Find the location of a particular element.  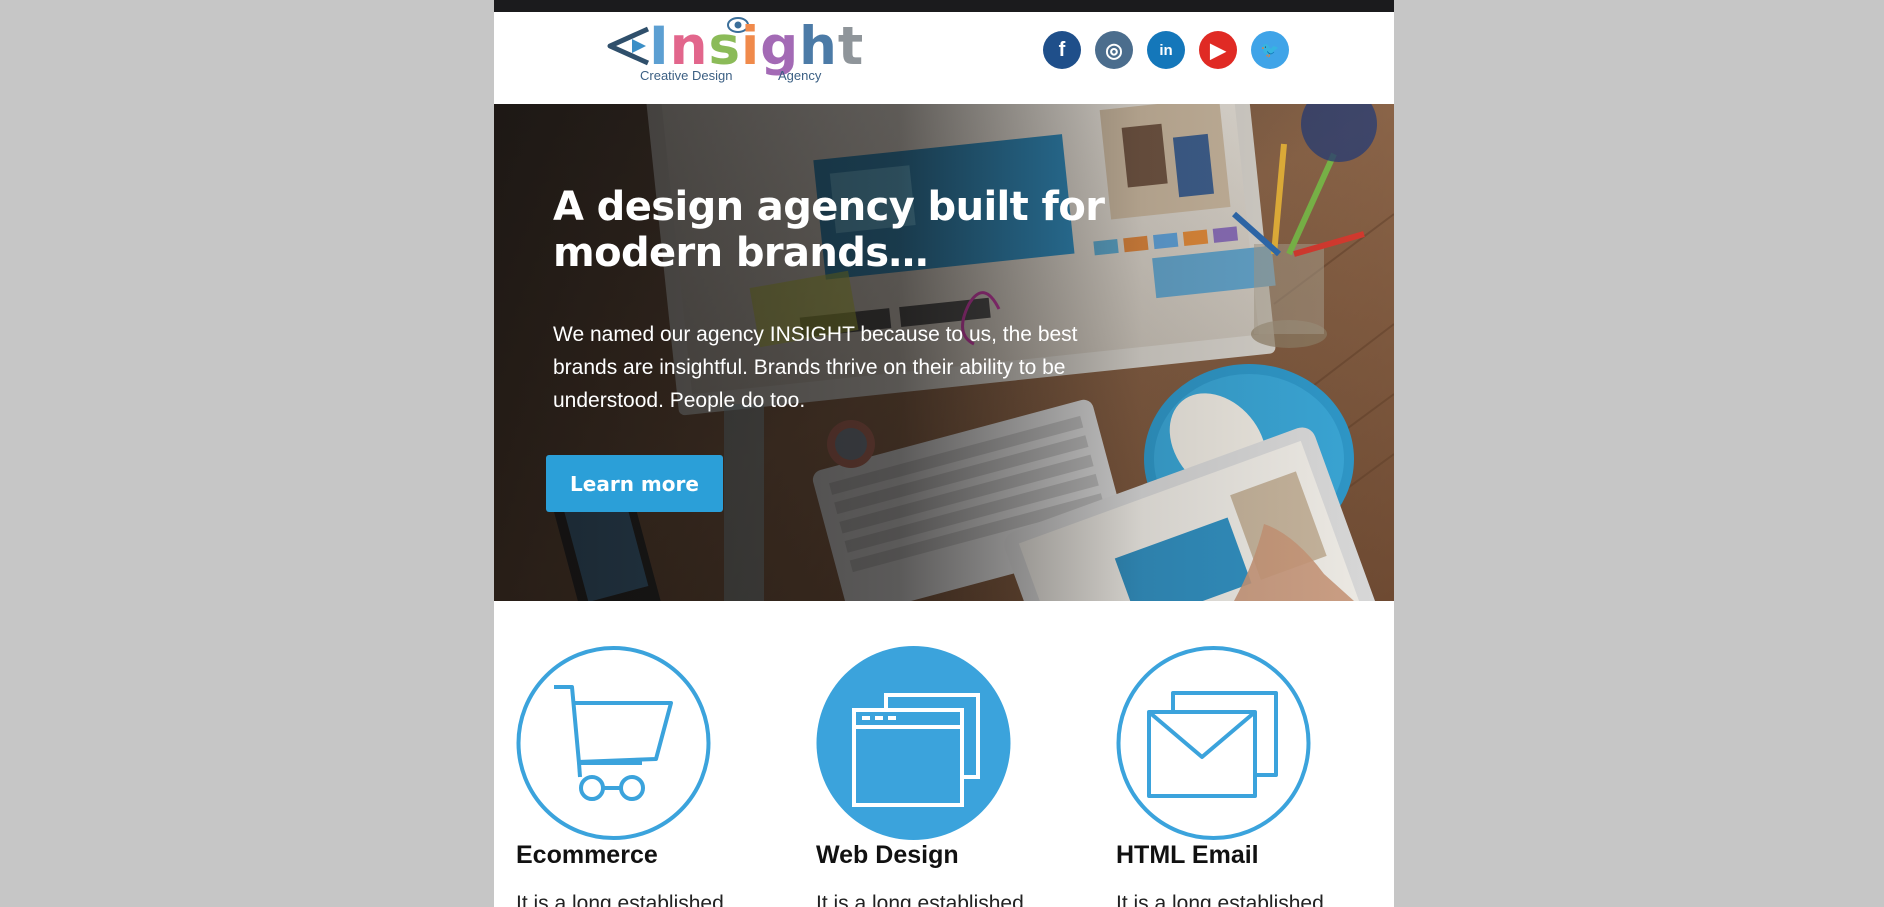

linkedin-icon: in is located at coordinates (1166, 50).